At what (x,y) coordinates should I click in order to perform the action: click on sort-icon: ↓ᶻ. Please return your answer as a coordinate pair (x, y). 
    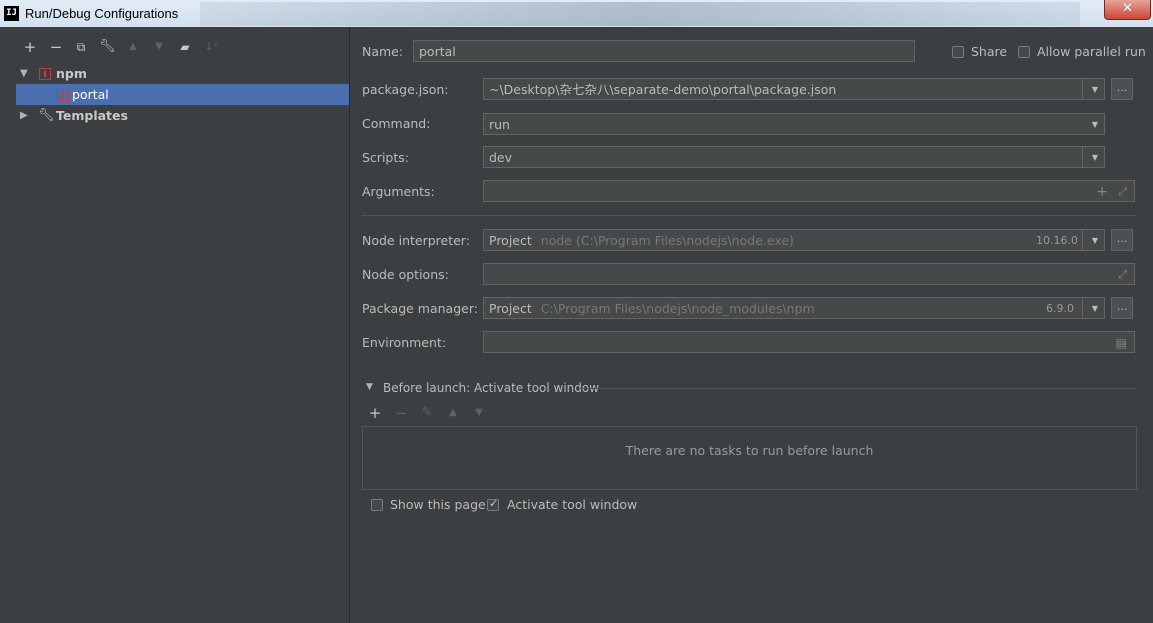
    Looking at the image, I should click on (211, 47).